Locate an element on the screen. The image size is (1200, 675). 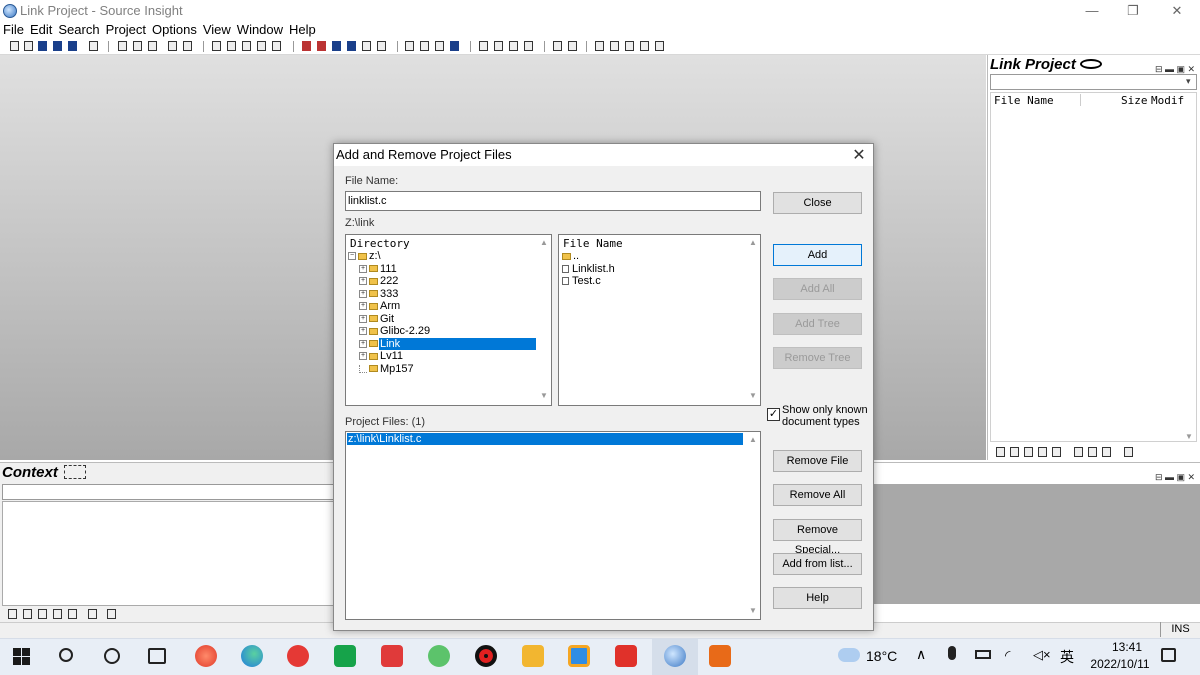
file-explorer-icon is located at coordinates (533, 656).